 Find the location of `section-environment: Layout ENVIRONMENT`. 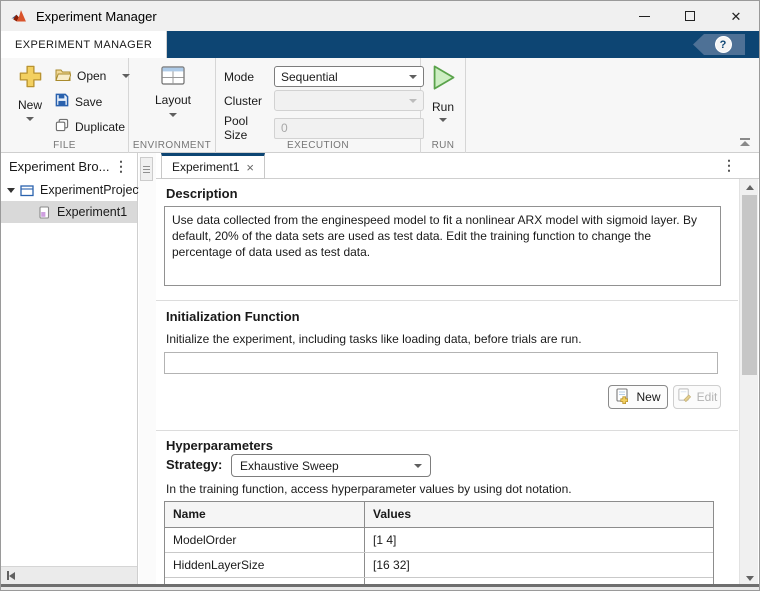

section-environment: Layout ENVIRONMENT is located at coordinates (172, 105).